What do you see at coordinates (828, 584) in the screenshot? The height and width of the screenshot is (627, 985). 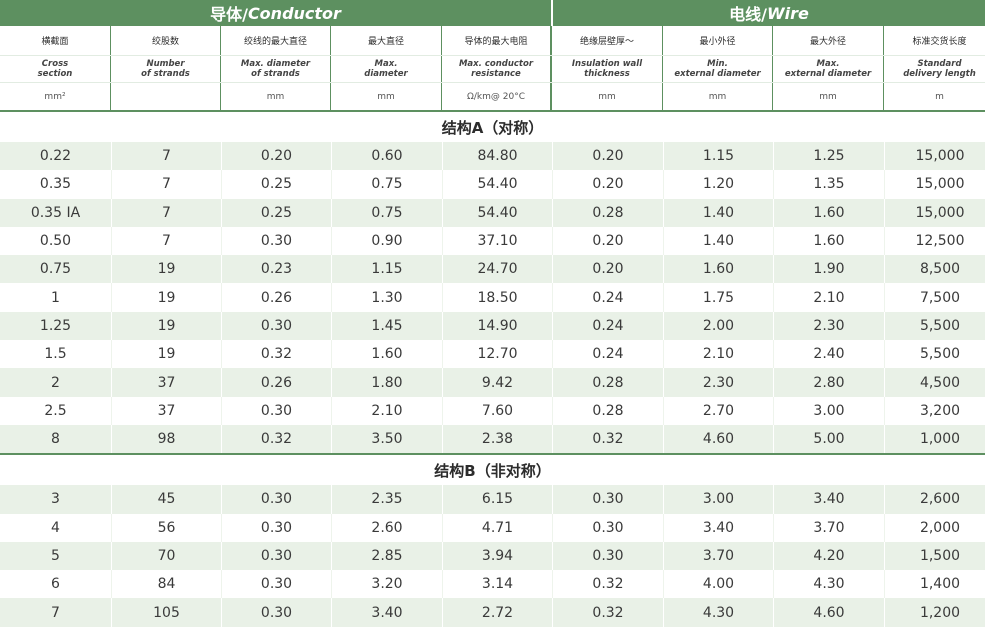 I see `table-cell: 4.30` at bounding box center [828, 584].